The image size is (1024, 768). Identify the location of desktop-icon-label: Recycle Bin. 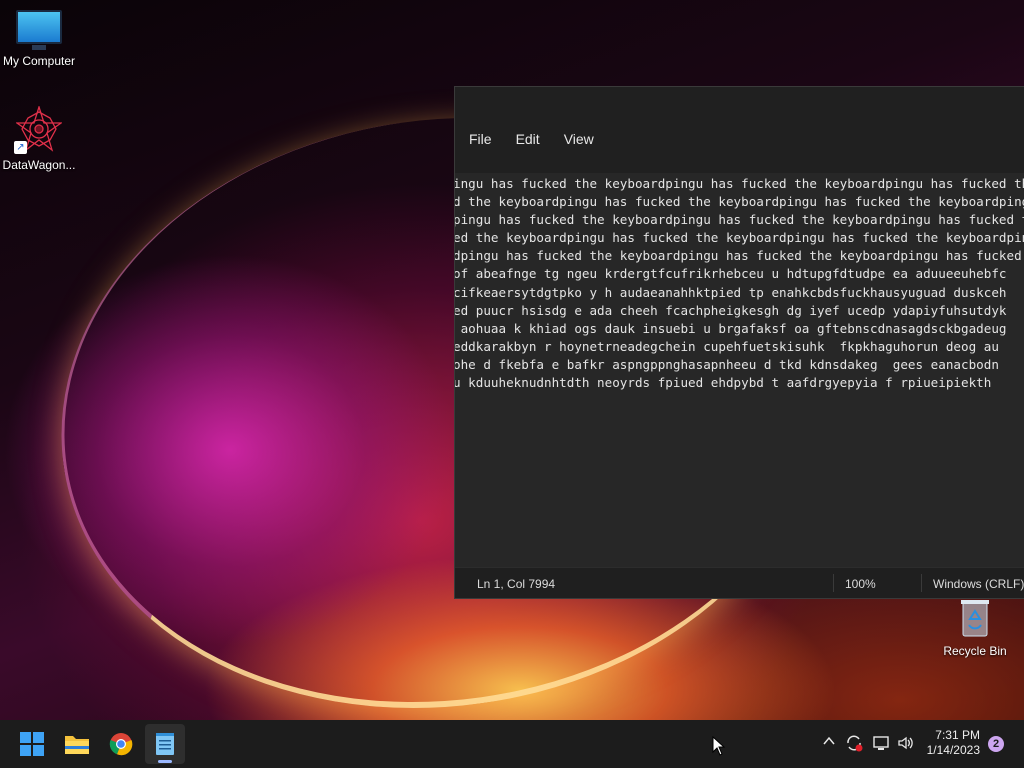
(975, 651).